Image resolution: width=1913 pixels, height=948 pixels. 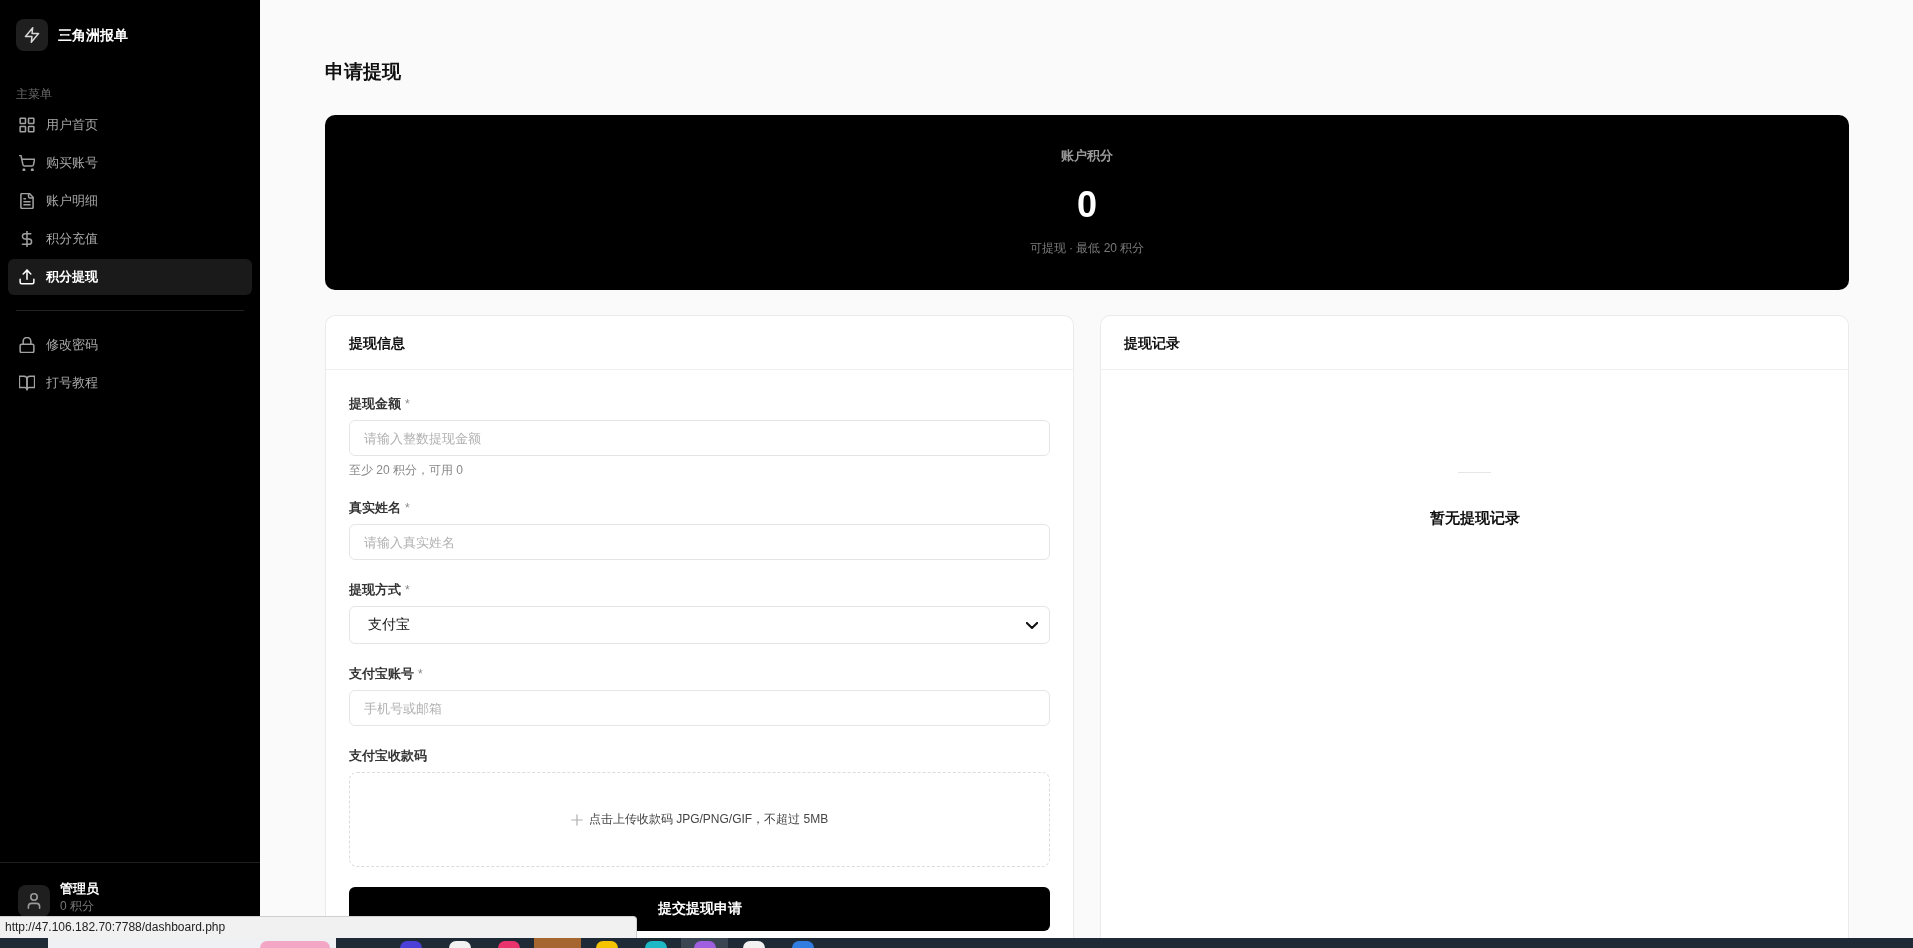 I want to click on user-name: 管理员, so click(x=79, y=889).